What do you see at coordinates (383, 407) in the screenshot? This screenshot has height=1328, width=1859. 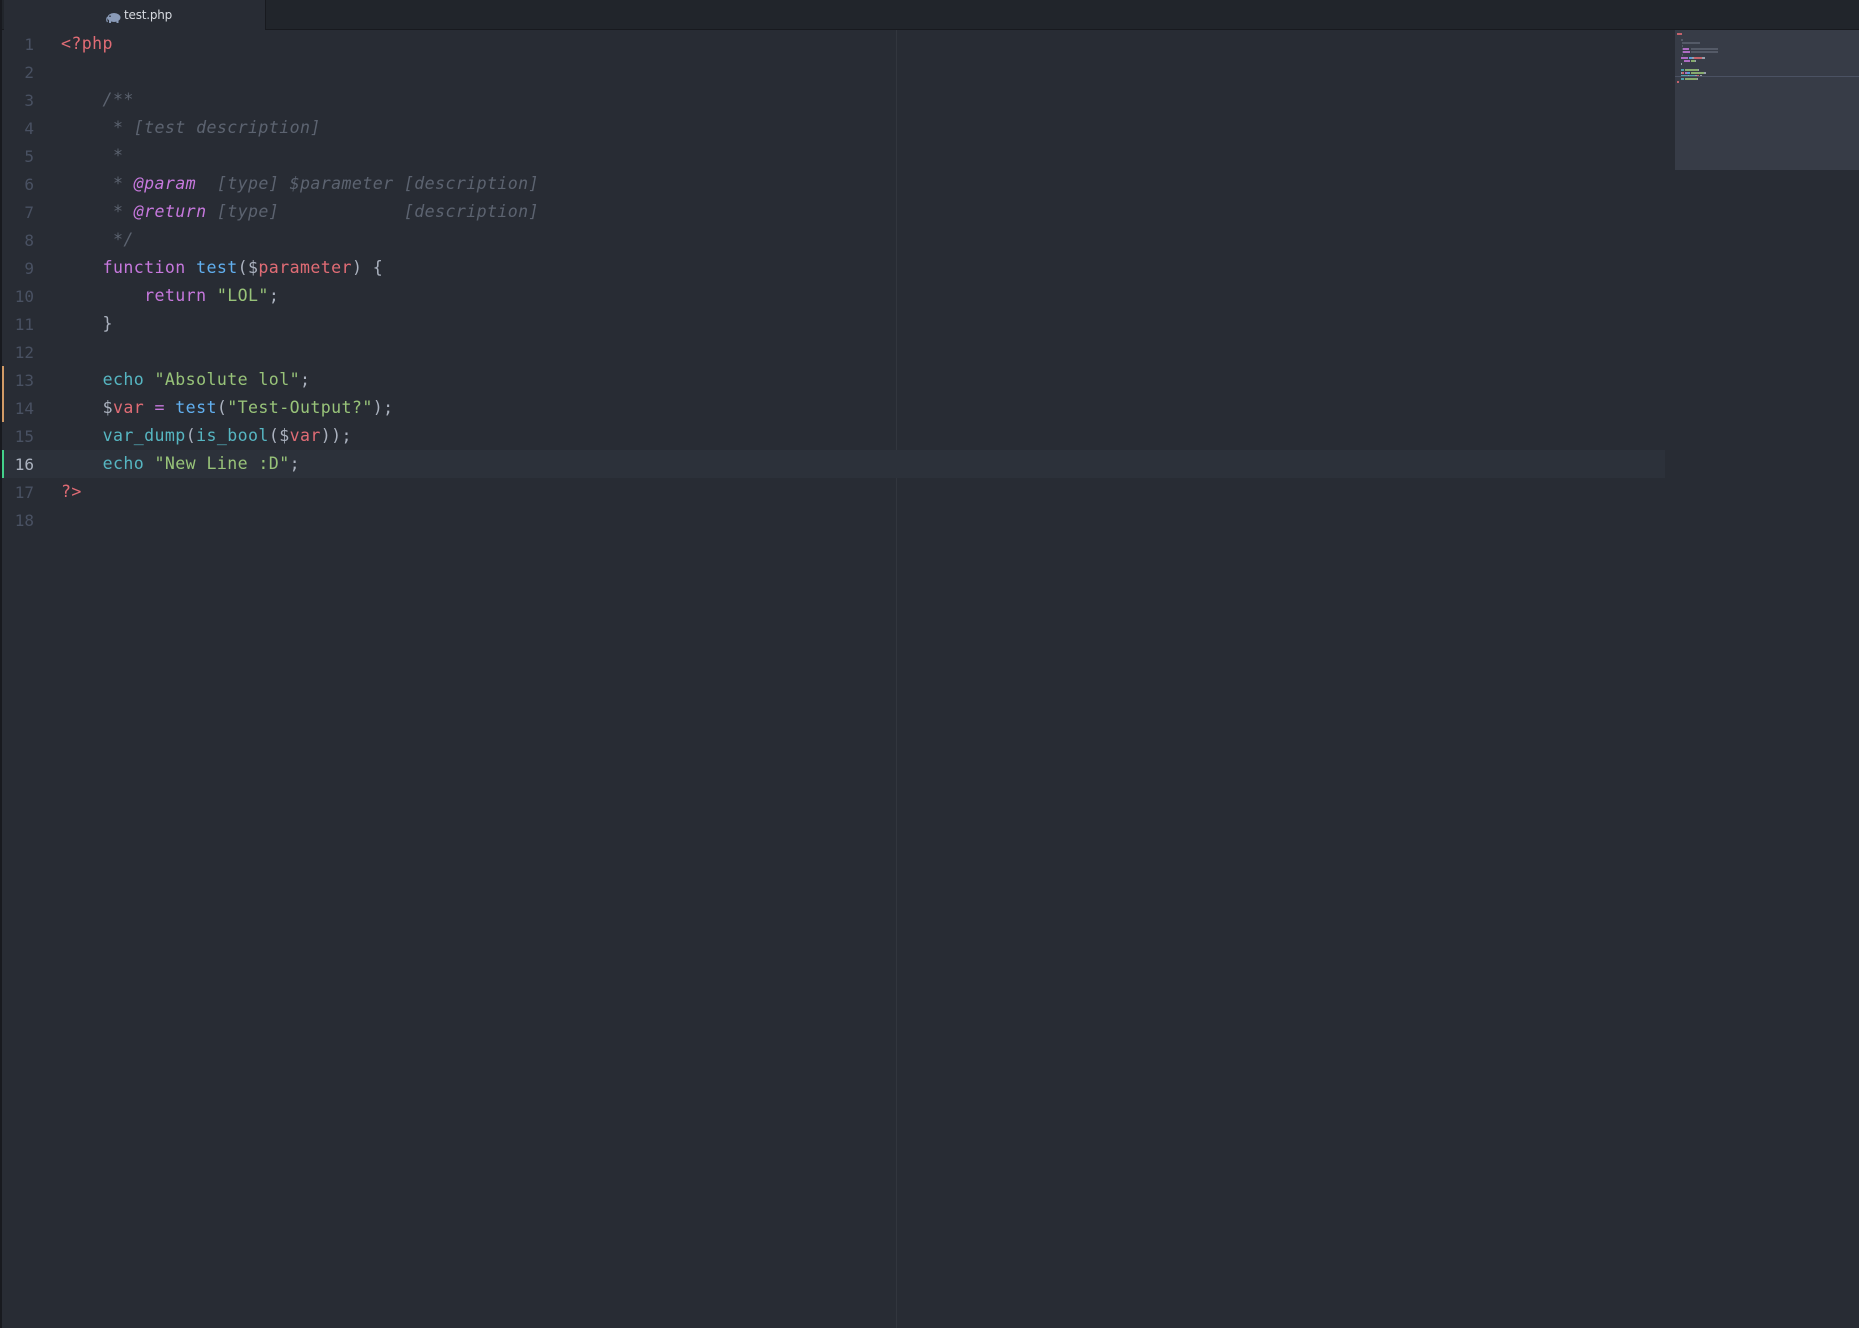 I see `code-token: );` at bounding box center [383, 407].